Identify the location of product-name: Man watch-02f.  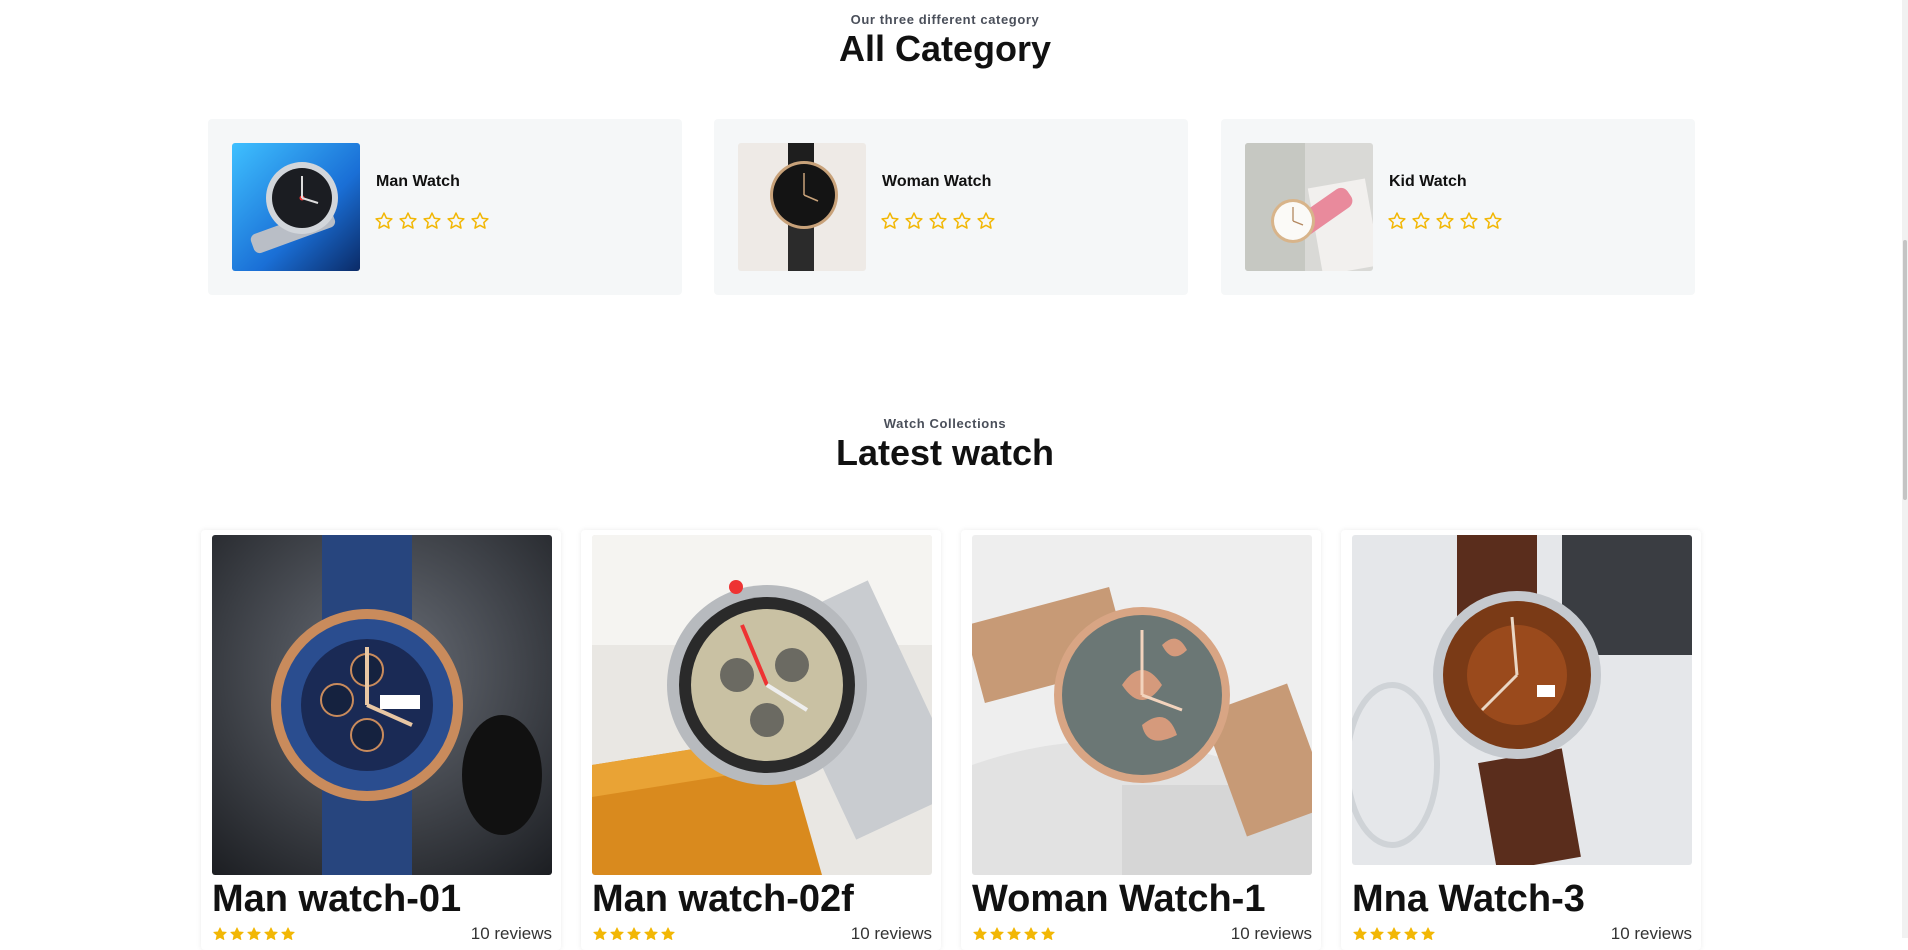
(723, 899).